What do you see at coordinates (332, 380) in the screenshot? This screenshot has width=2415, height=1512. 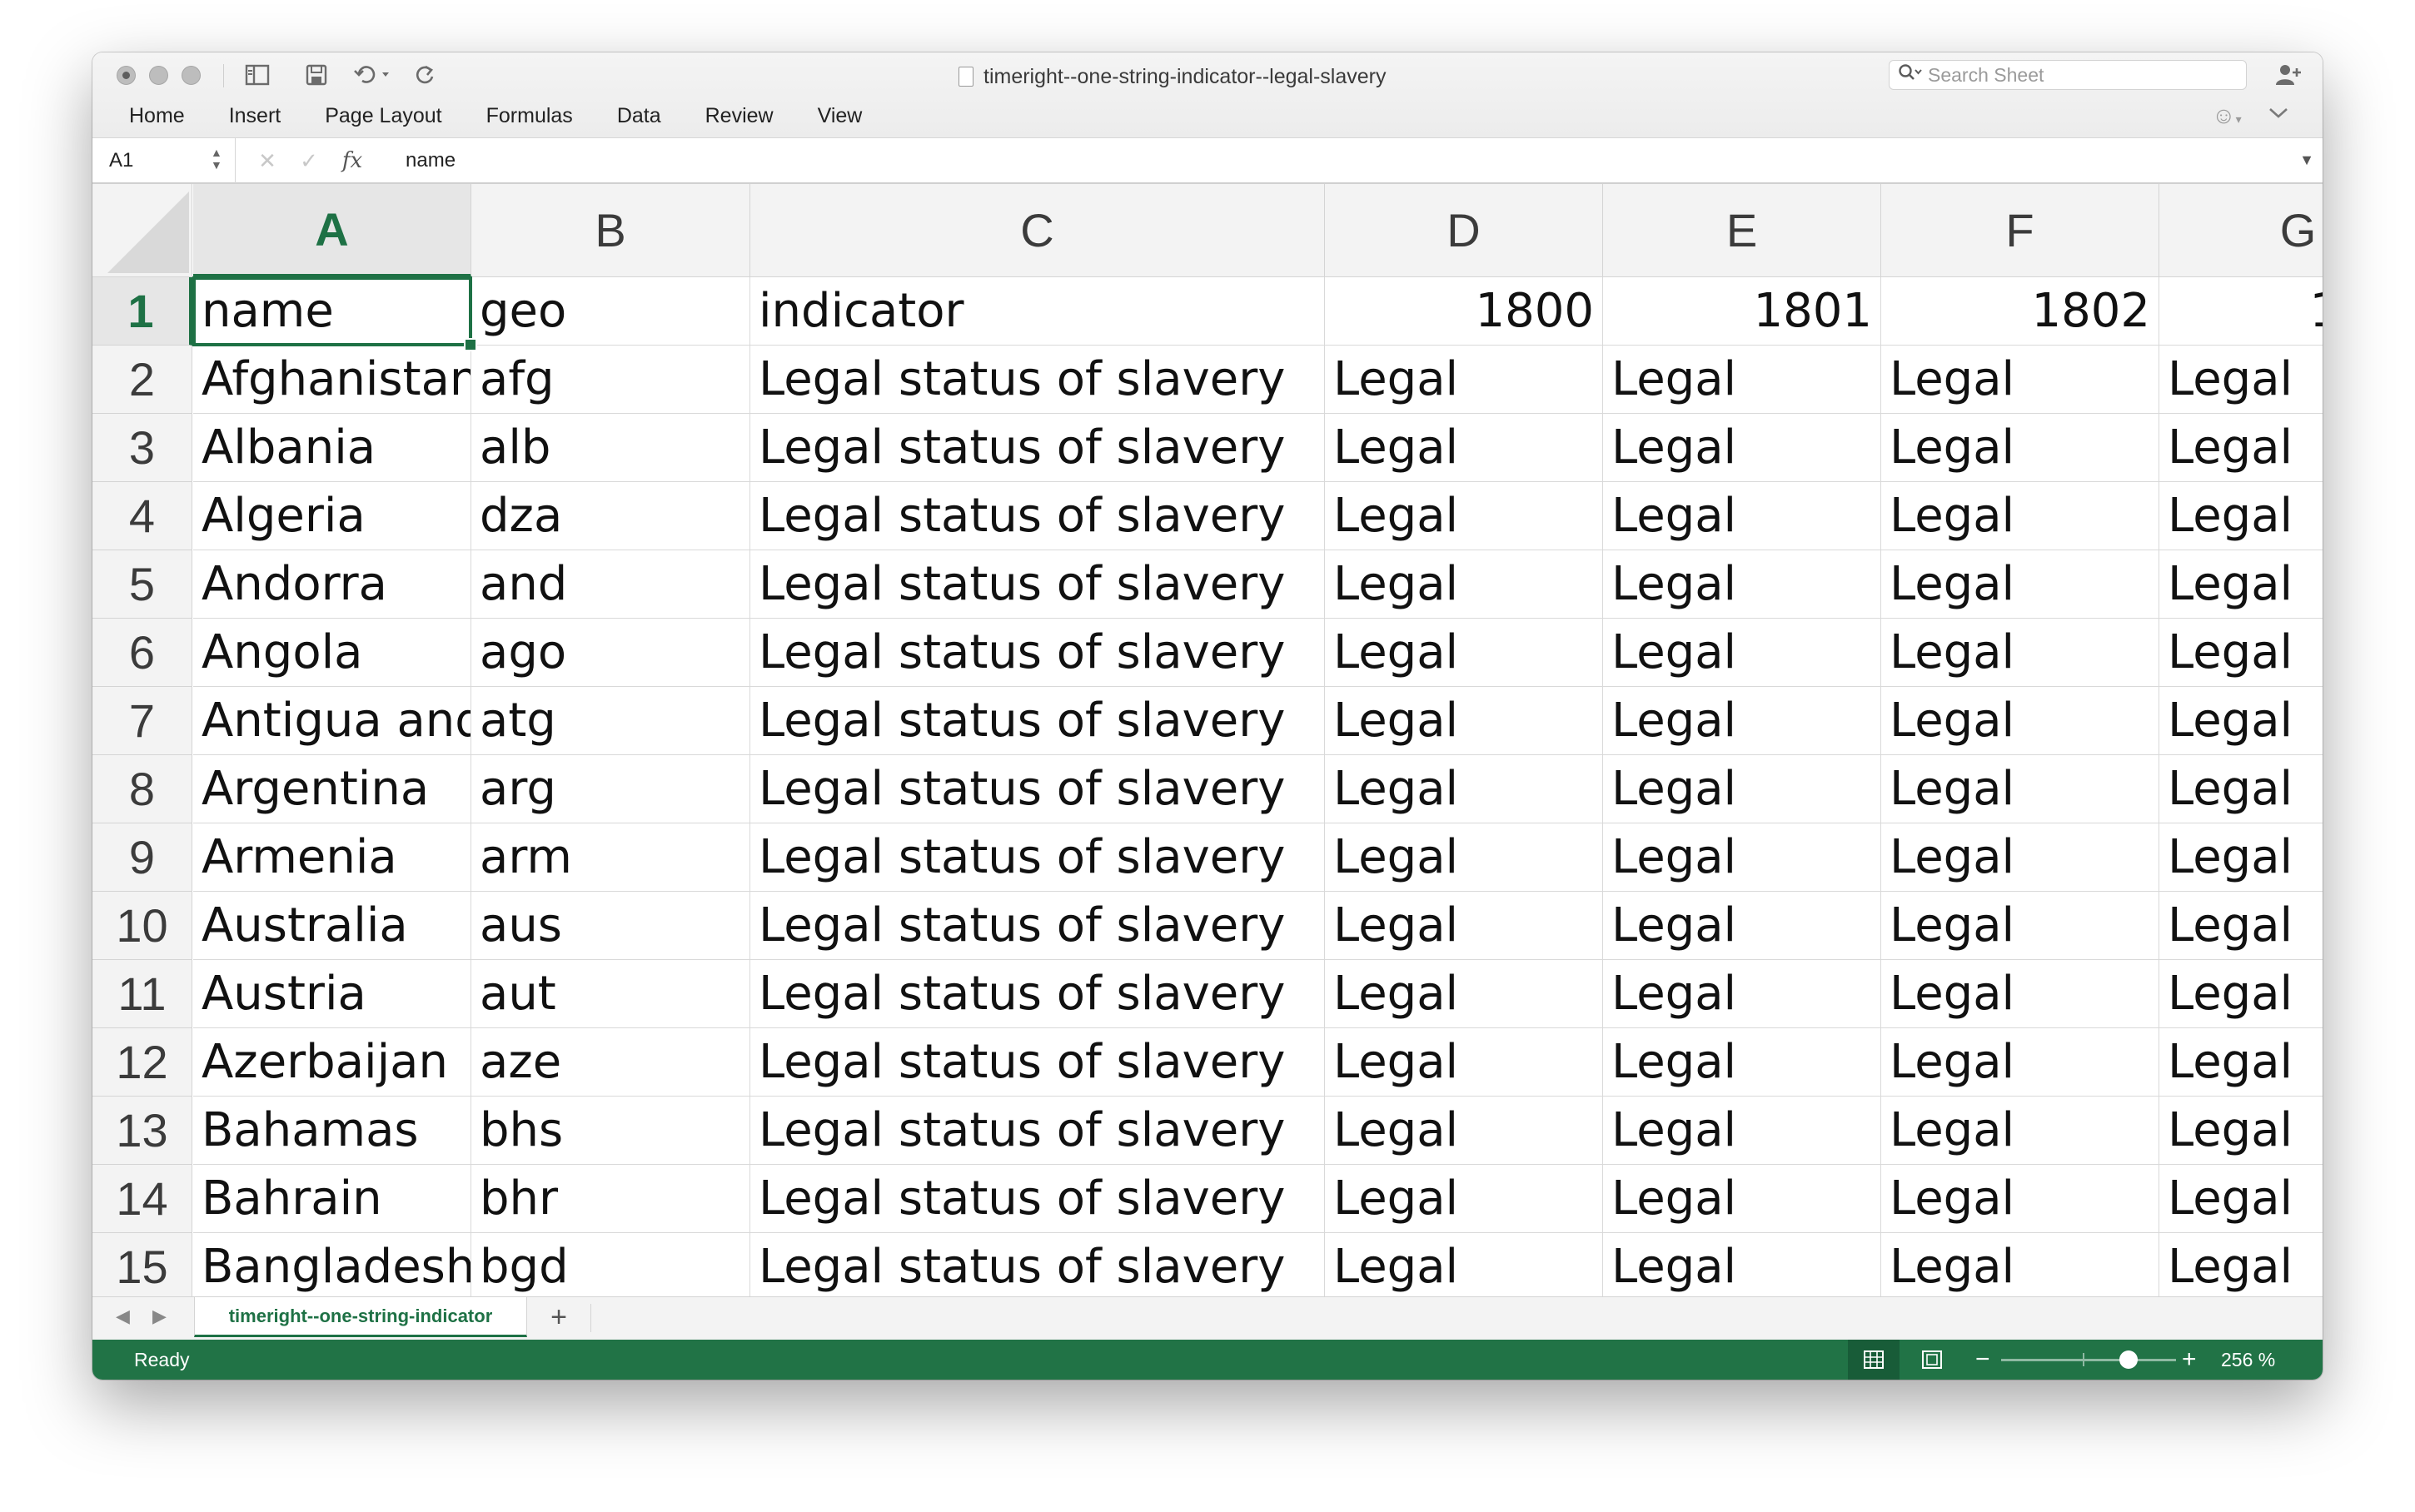 I see `cell-a2: Afghanistan` at bounding box center [332, 380].